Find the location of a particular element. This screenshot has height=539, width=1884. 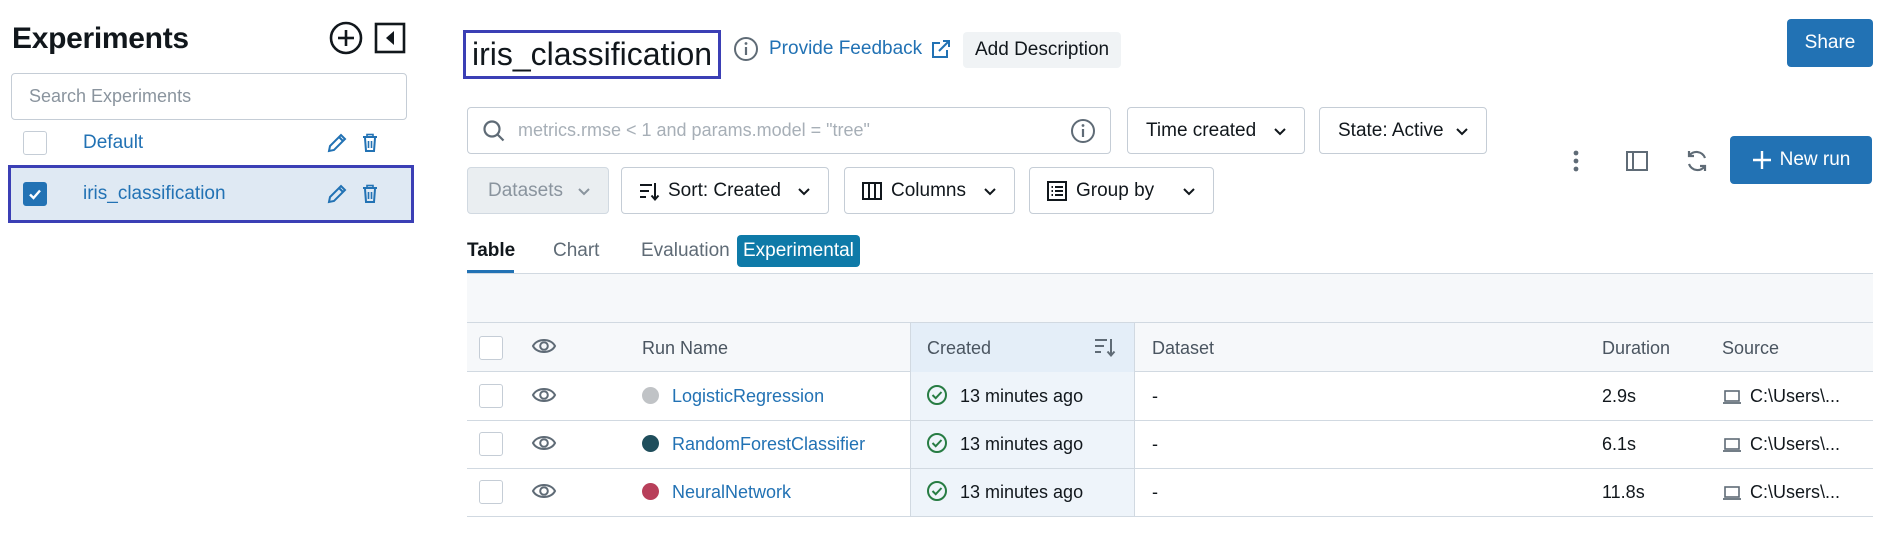

toggle-side-panel-button is located at coordinates (1637, 161).